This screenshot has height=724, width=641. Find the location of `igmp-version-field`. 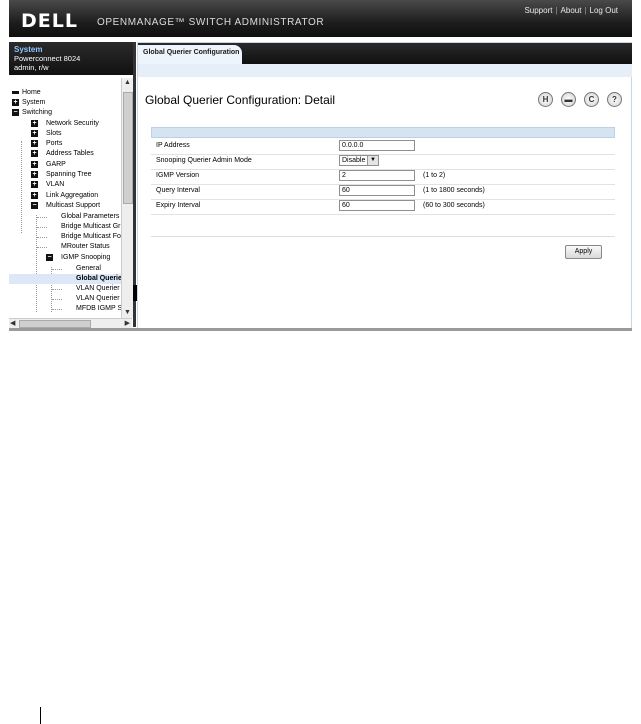

igmp-version-field is located at coordinates (377, 175).